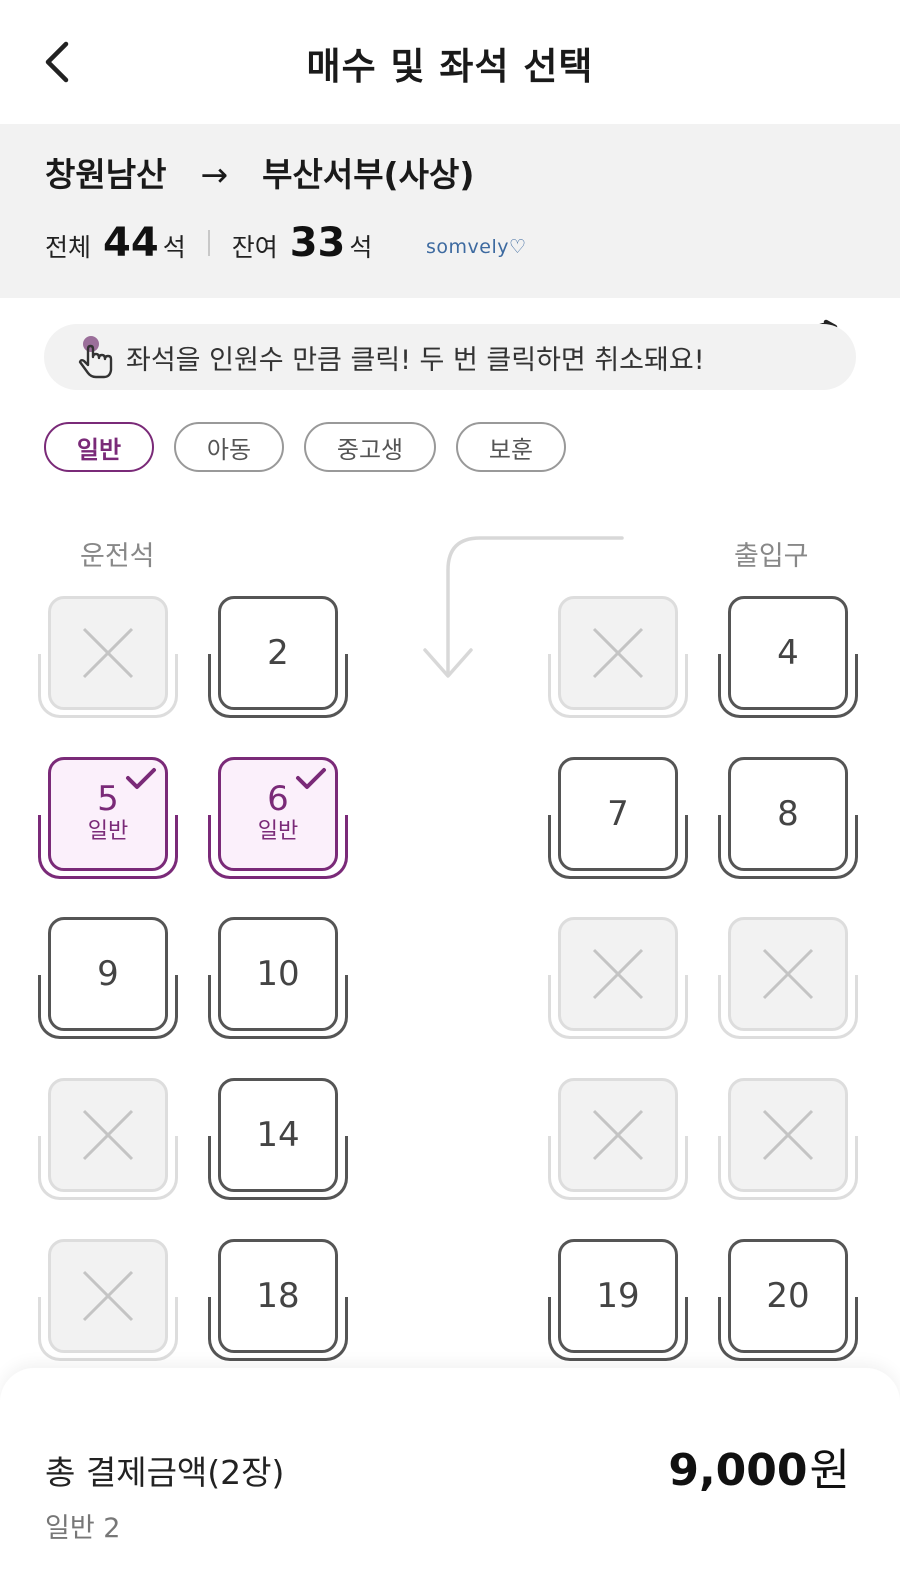  I want to click on total-payment-amount: 9,000원, so click(759, 1466).